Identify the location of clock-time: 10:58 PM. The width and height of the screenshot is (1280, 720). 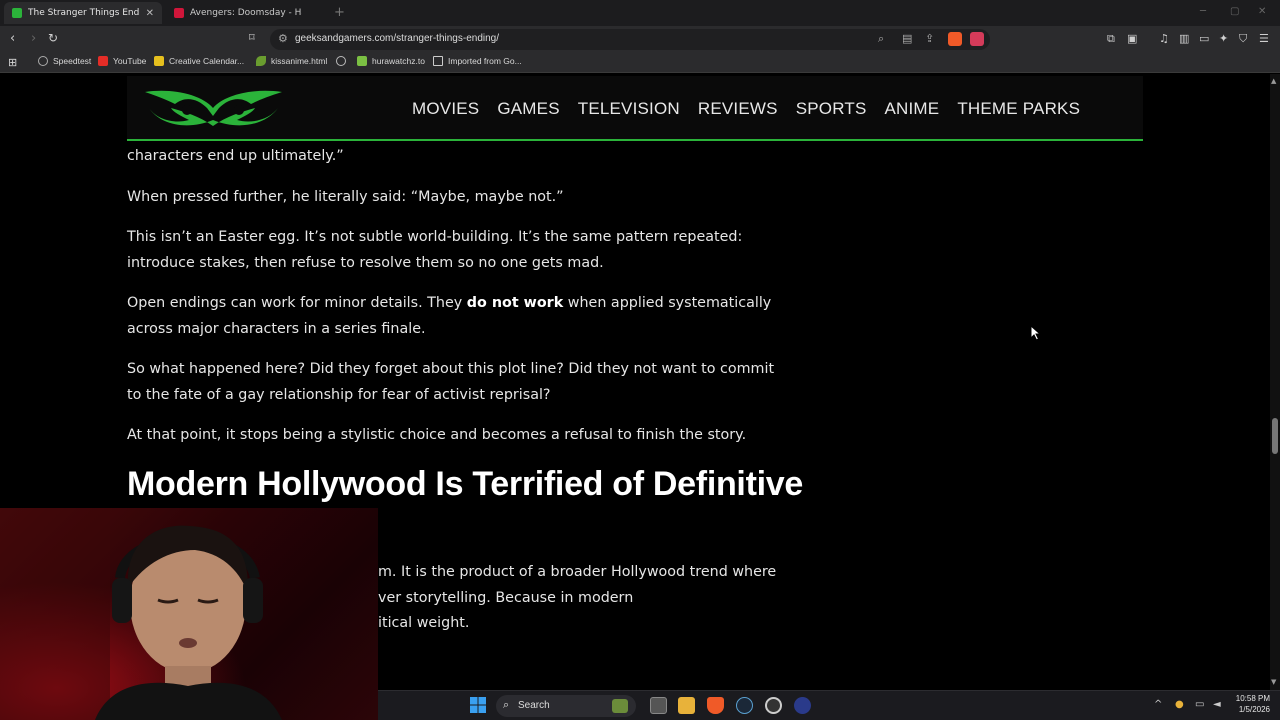
(1252, 698).